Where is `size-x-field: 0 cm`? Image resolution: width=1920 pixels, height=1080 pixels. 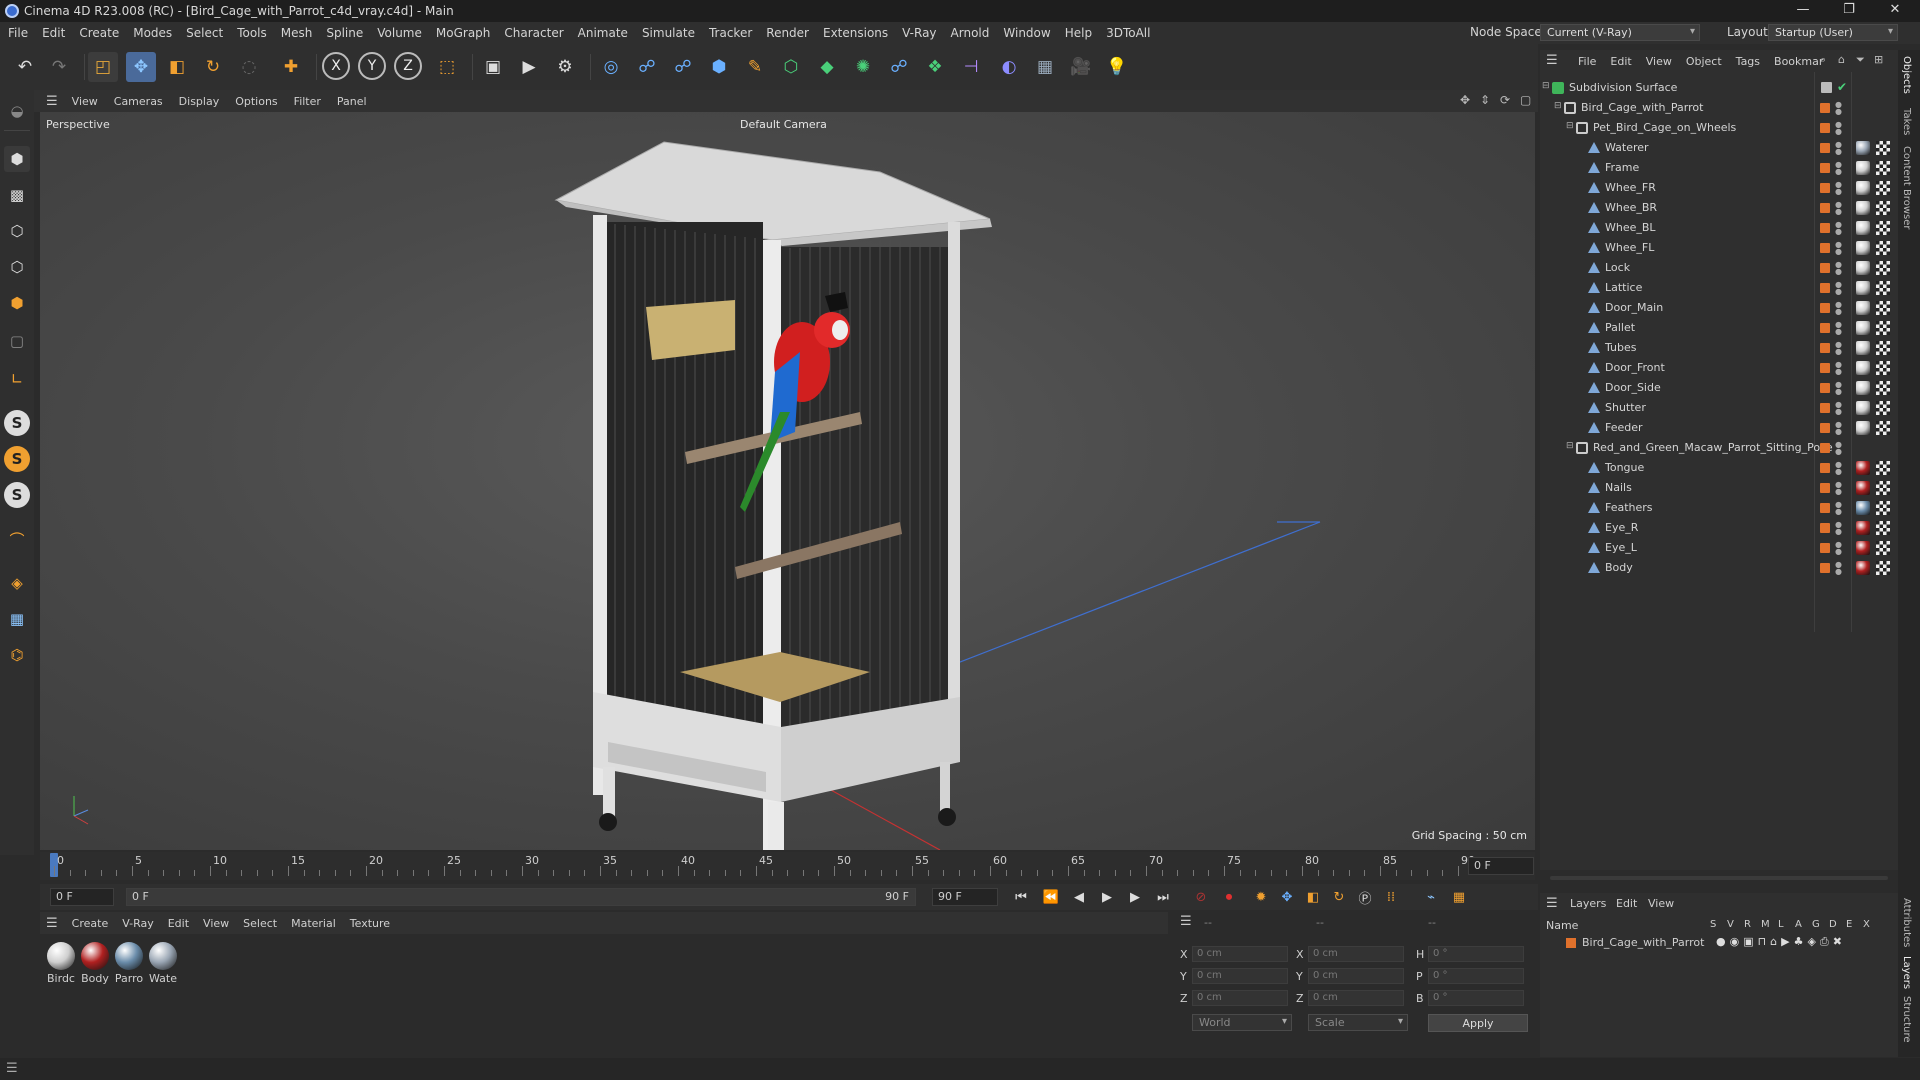
size-x-field: 0 cm is located at coordinates (1356, 954).